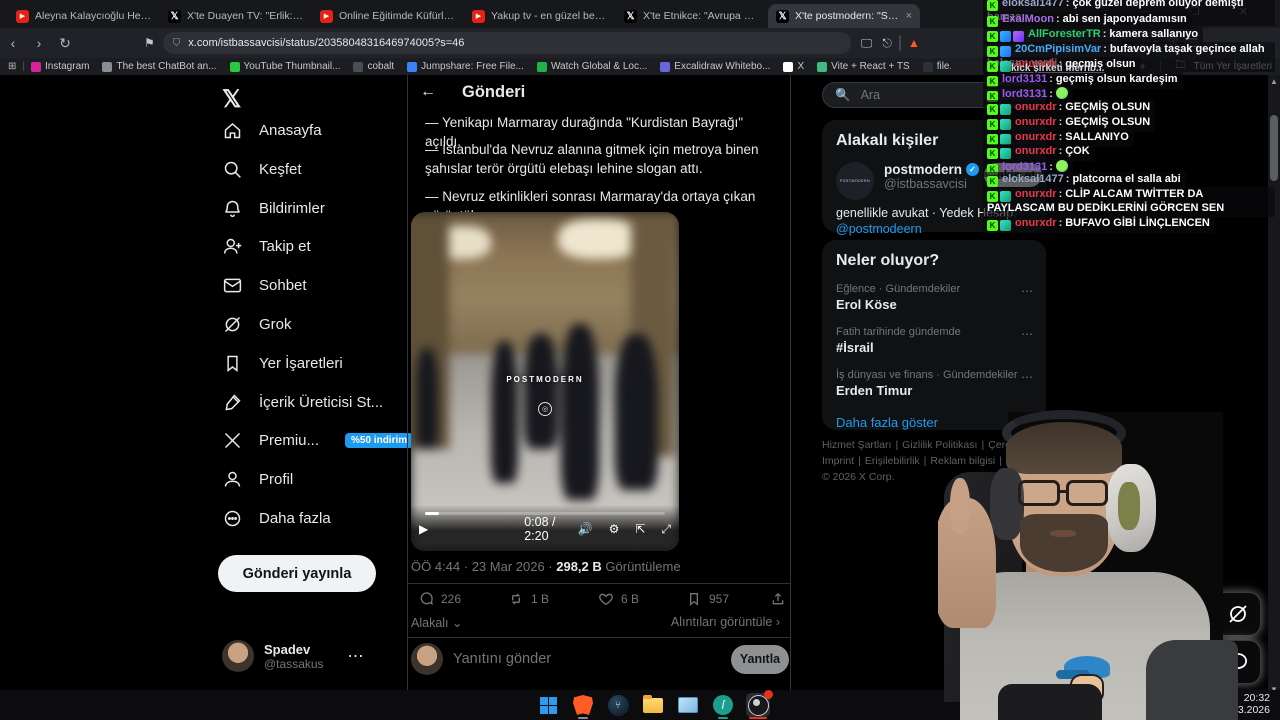 The image size is (1280, 720). I want to click on settings-gear-icon: ⚙, so click(614, 529).